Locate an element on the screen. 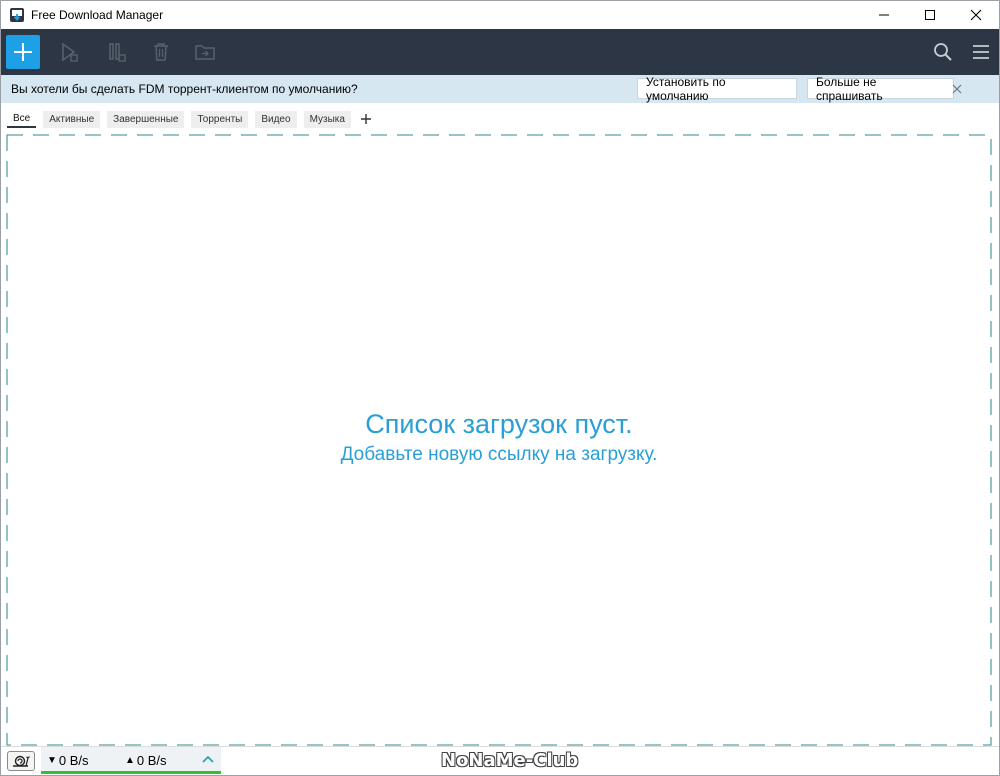  add-download-button is located at coordinates (23, 52).